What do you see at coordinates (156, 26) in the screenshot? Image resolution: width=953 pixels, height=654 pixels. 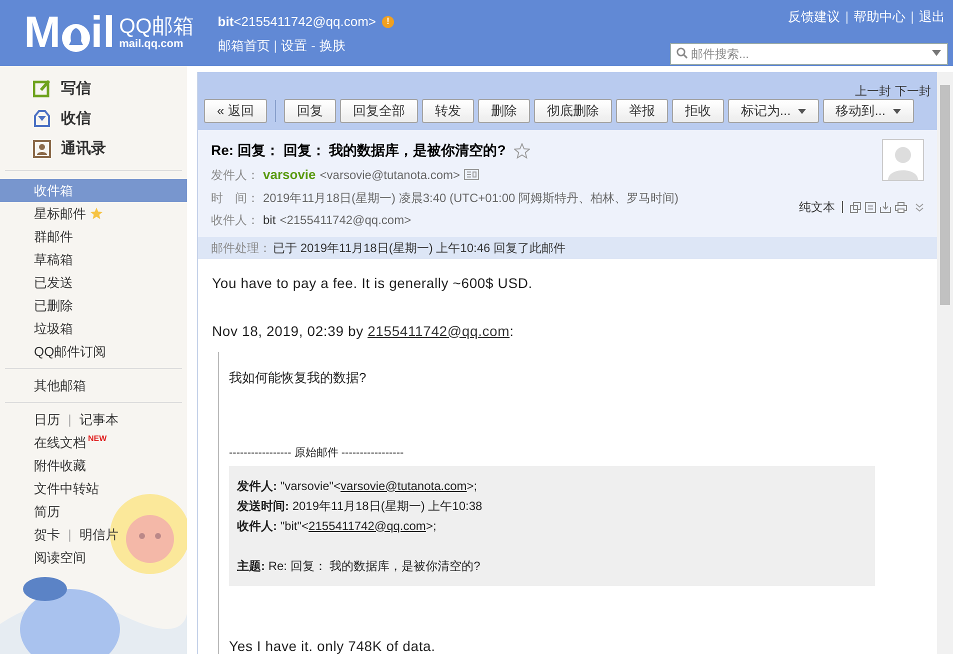 I see `brand-name: QQ邮箱` at bounding box center [156, 26].